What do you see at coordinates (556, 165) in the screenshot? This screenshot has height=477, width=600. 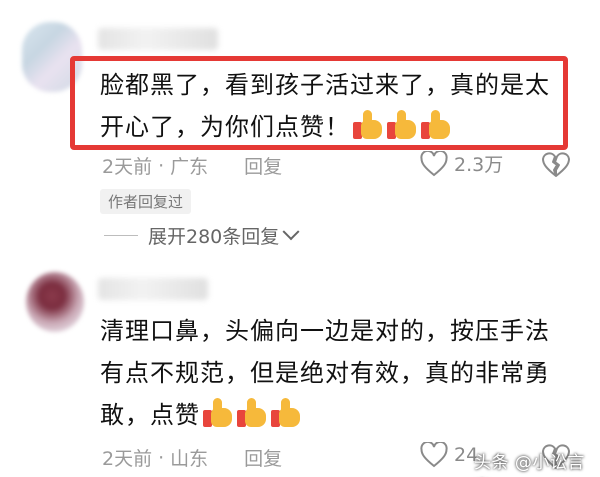 I see `broken-heart-icon` at bounding box center [556, 165].